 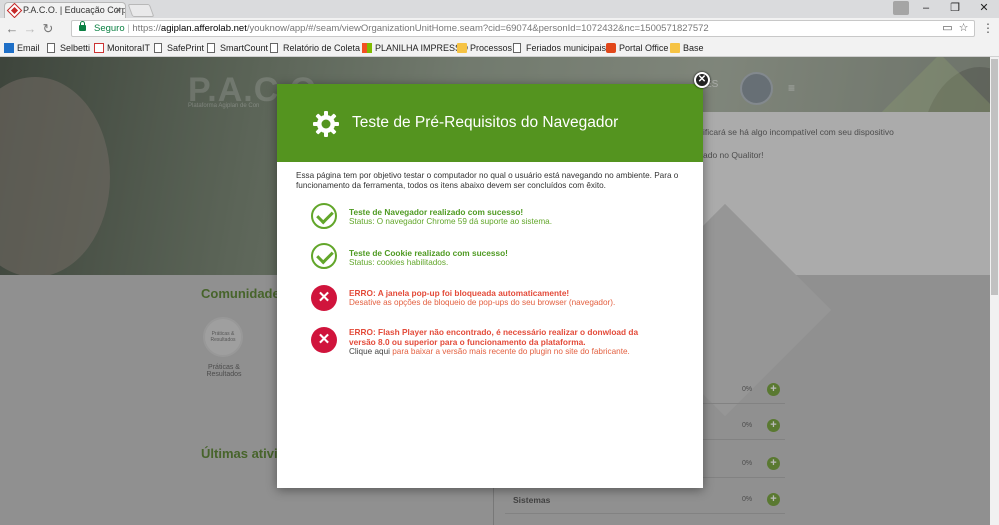 I want to click on check-title: Teste de Cookie realizado com sucesso!, so click(x=428, y=253).